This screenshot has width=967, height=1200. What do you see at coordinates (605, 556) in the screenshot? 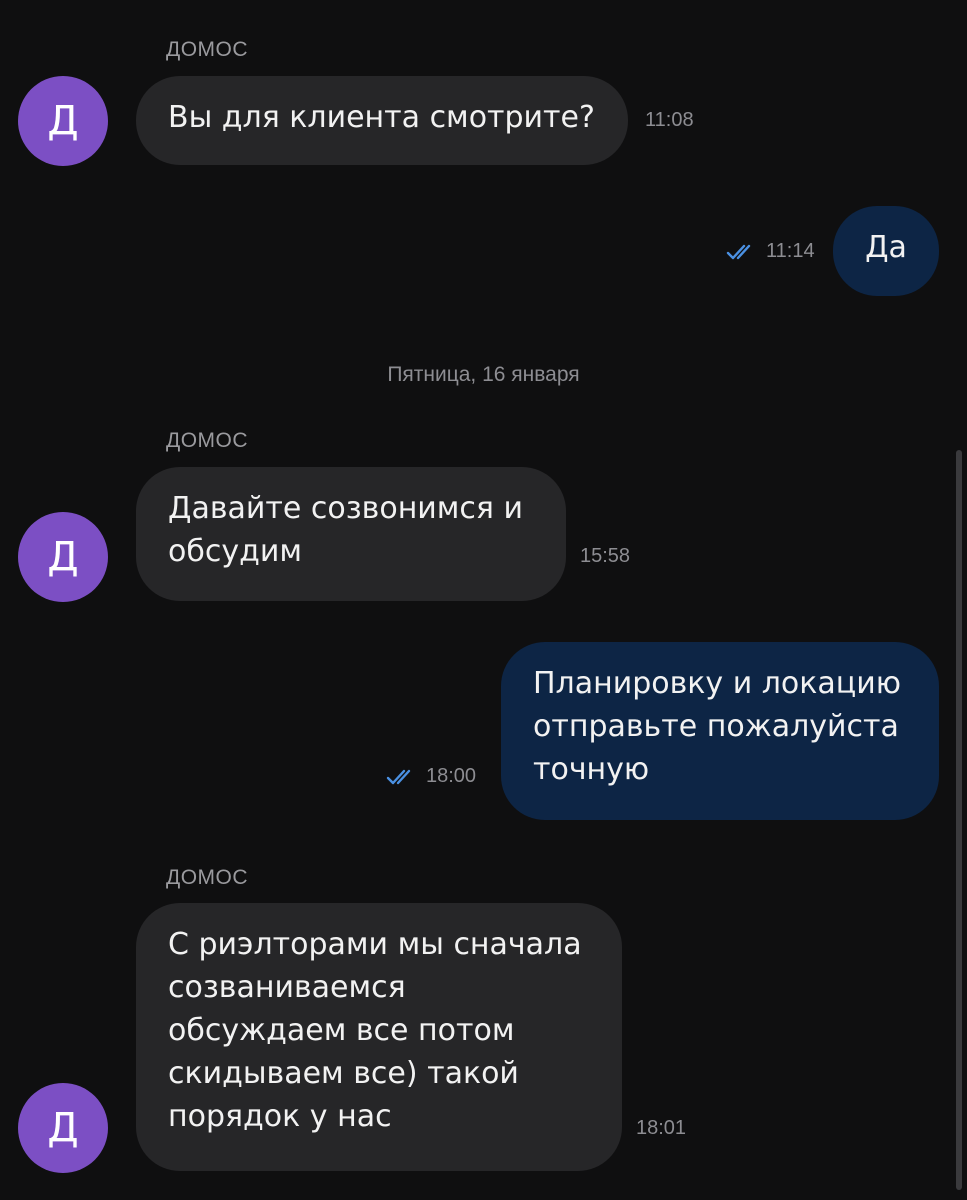
I see `message-time: 15:58` at bounding box center [605, 556].